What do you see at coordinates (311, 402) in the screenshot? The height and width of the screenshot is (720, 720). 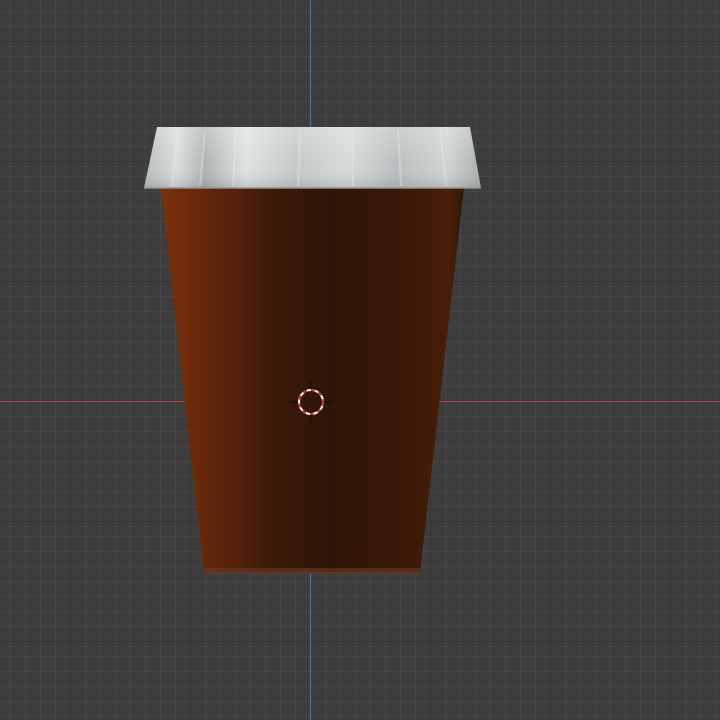 I see `3d-cursor-icon` at bounding box center [311, 402].